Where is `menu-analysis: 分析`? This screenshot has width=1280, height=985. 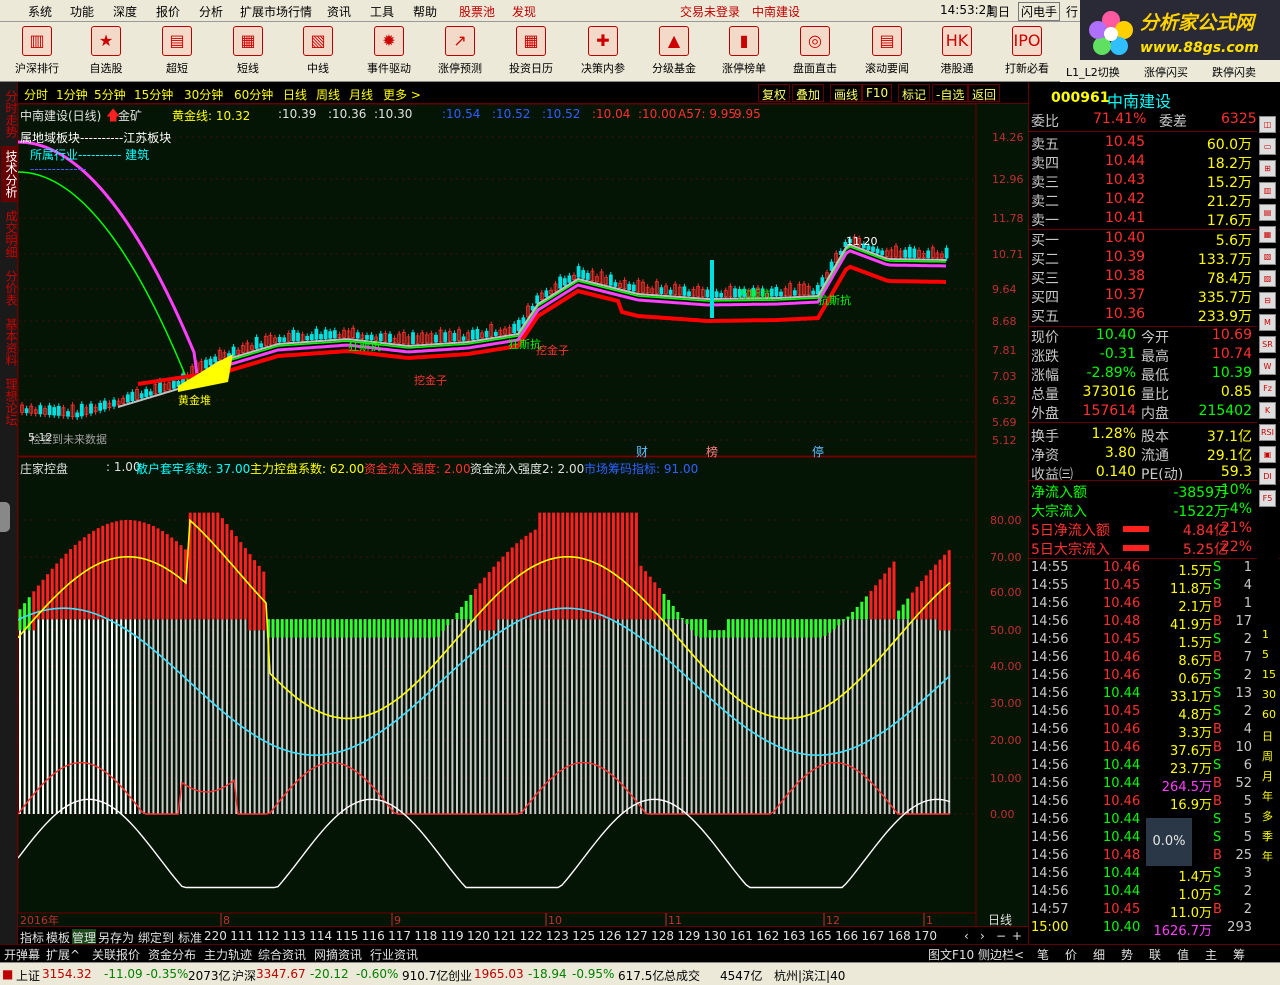
menu-analysis: 分析 is located at coordinates (211, 11).